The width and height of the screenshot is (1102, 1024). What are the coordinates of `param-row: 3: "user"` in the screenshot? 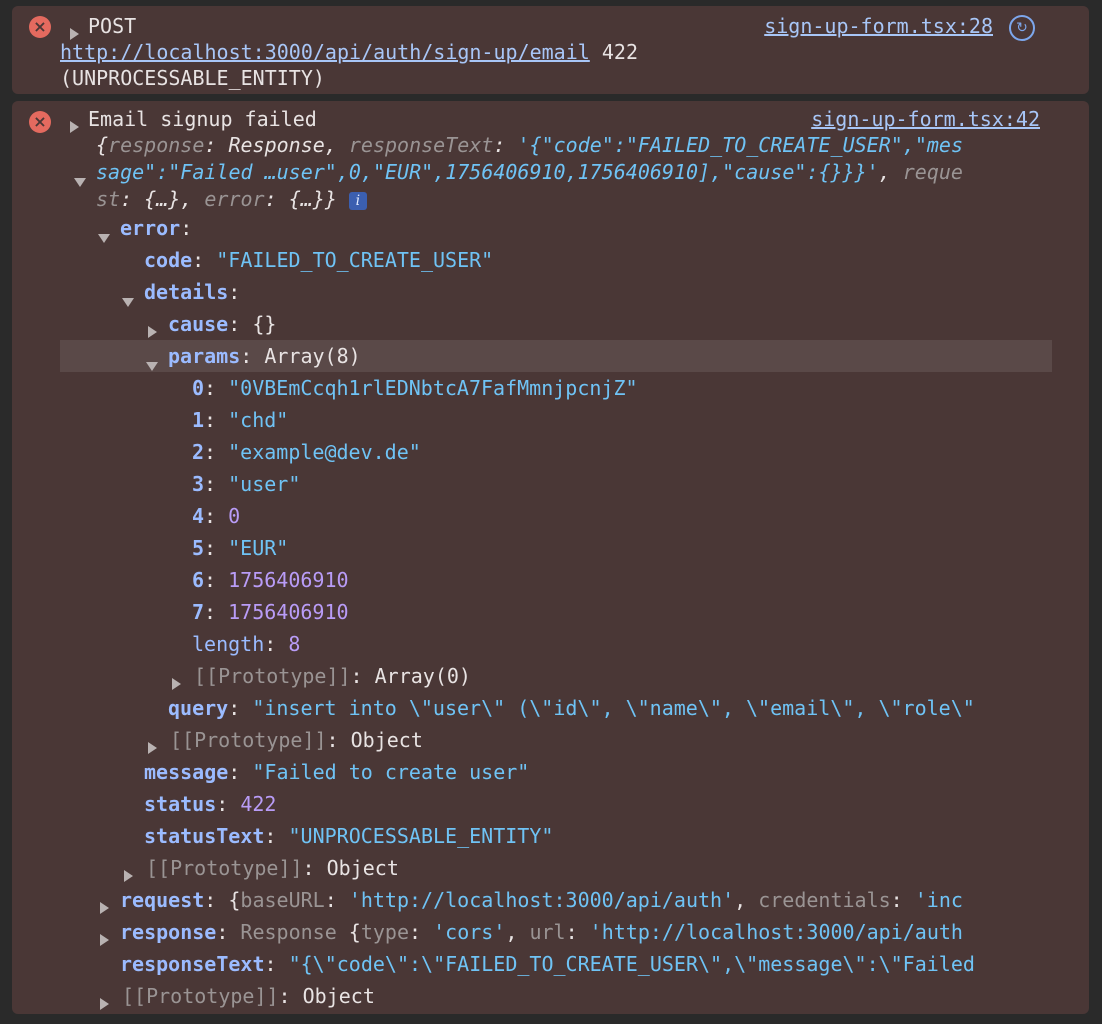 It's located at (246, 484).